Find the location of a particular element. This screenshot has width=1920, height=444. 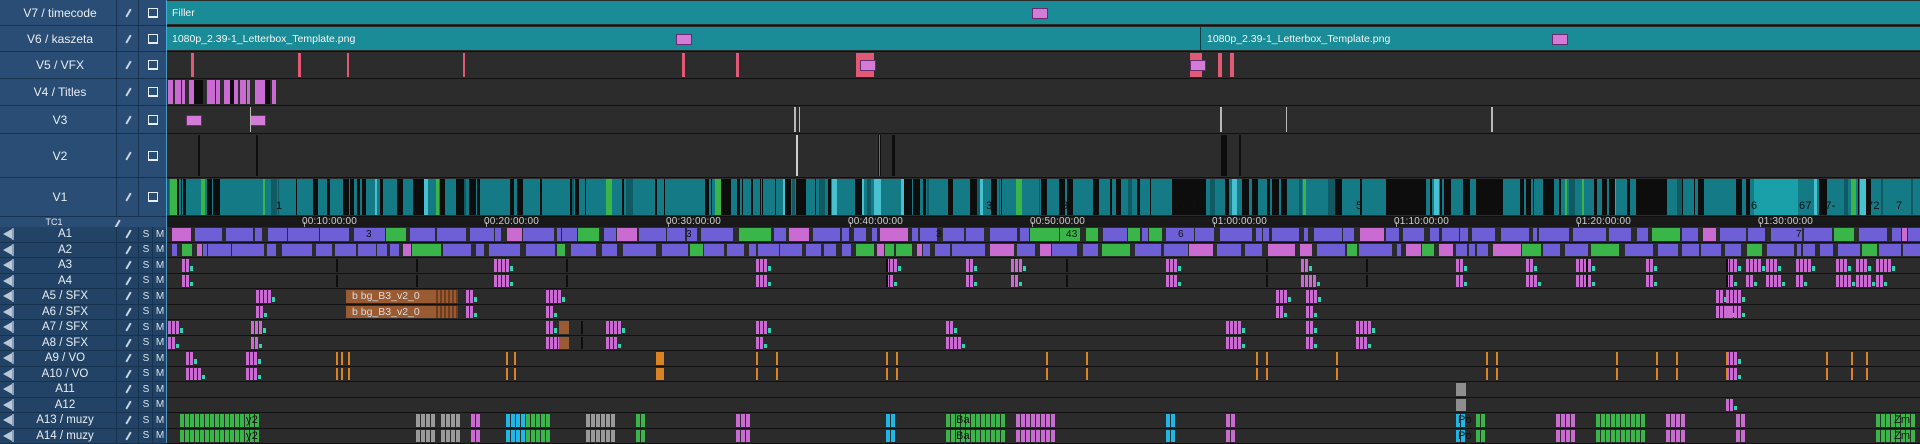

v2-clip is located at coordinates (1240, 155).